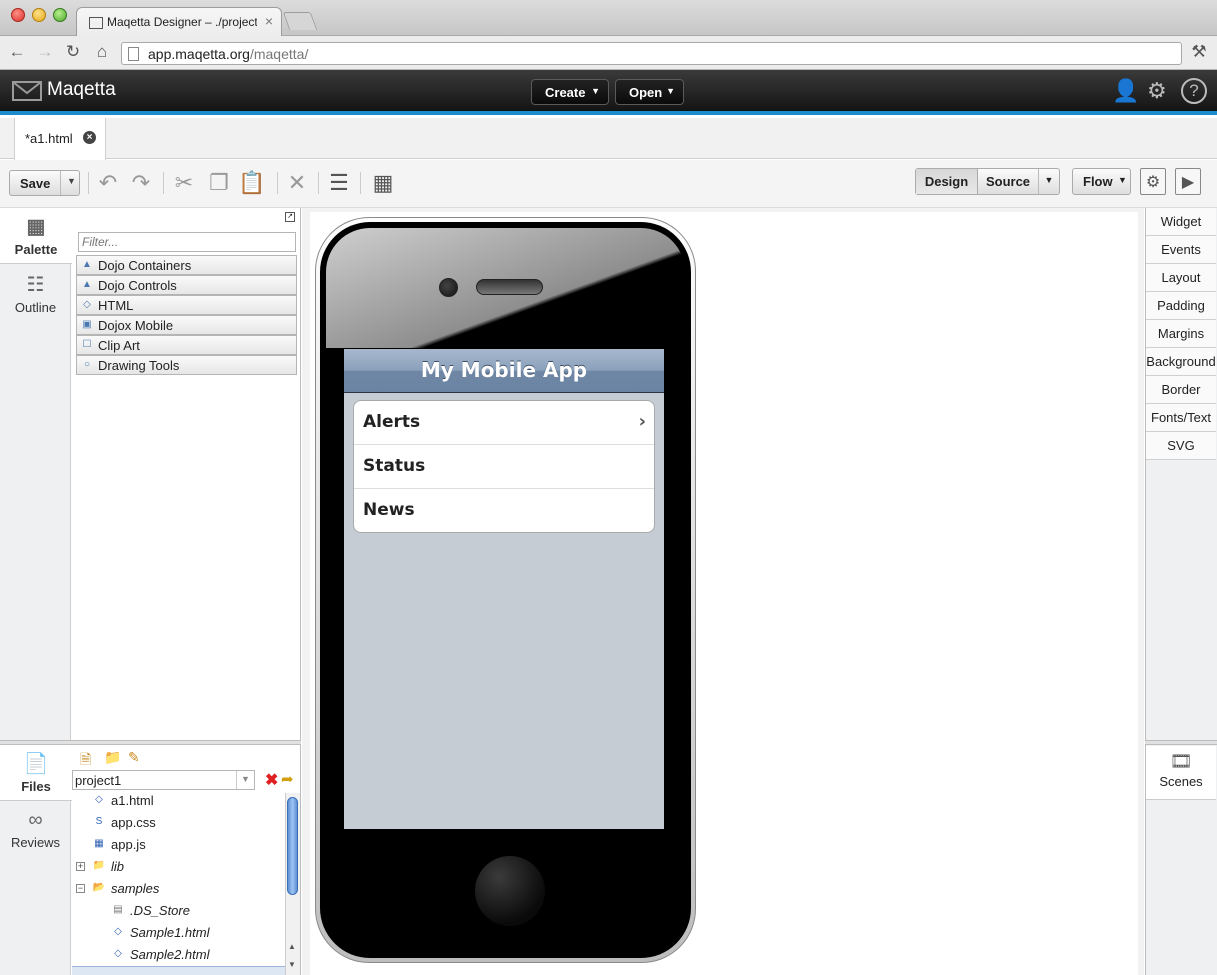  I want to click on css-file-icon: S, so click(99, 821).